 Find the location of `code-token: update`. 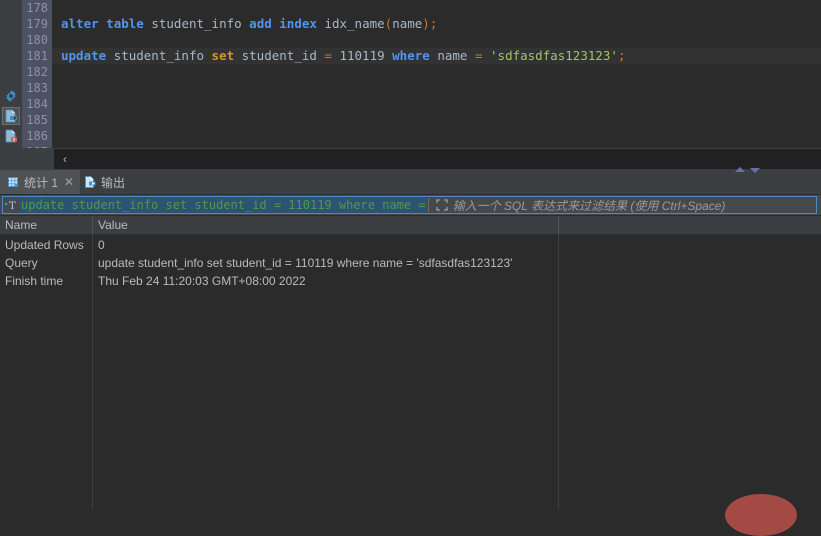

code-token: update is located at coordinates (84, 55).